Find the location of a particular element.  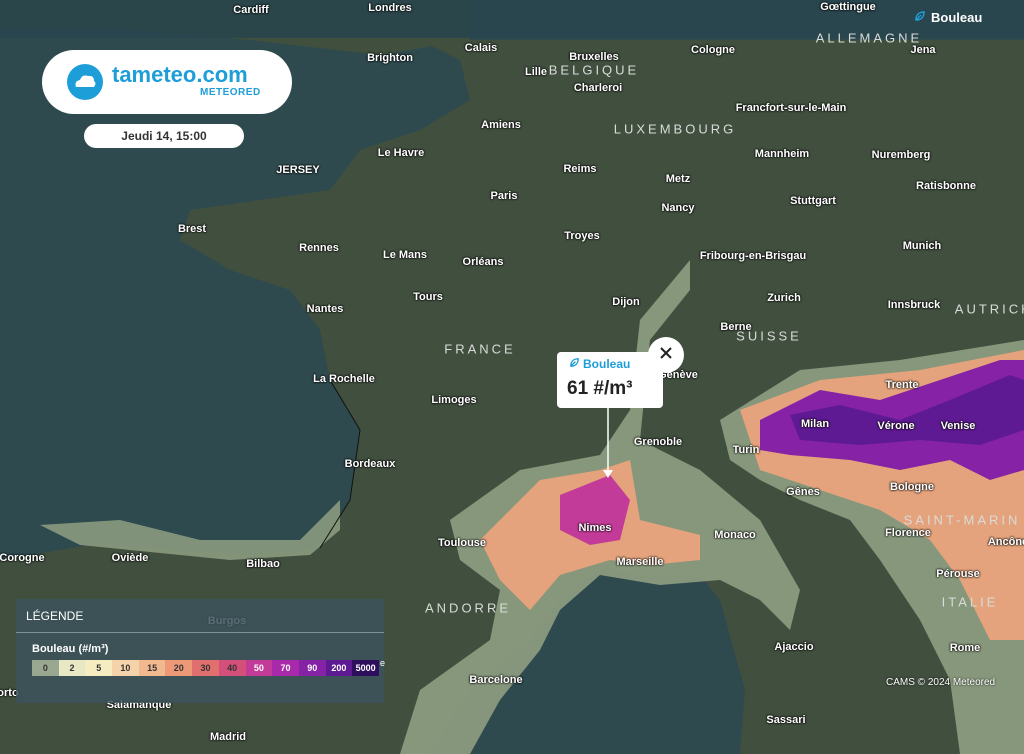

info-popup: Bouleau 61 #/m³ is located at coordinates (610, 380).